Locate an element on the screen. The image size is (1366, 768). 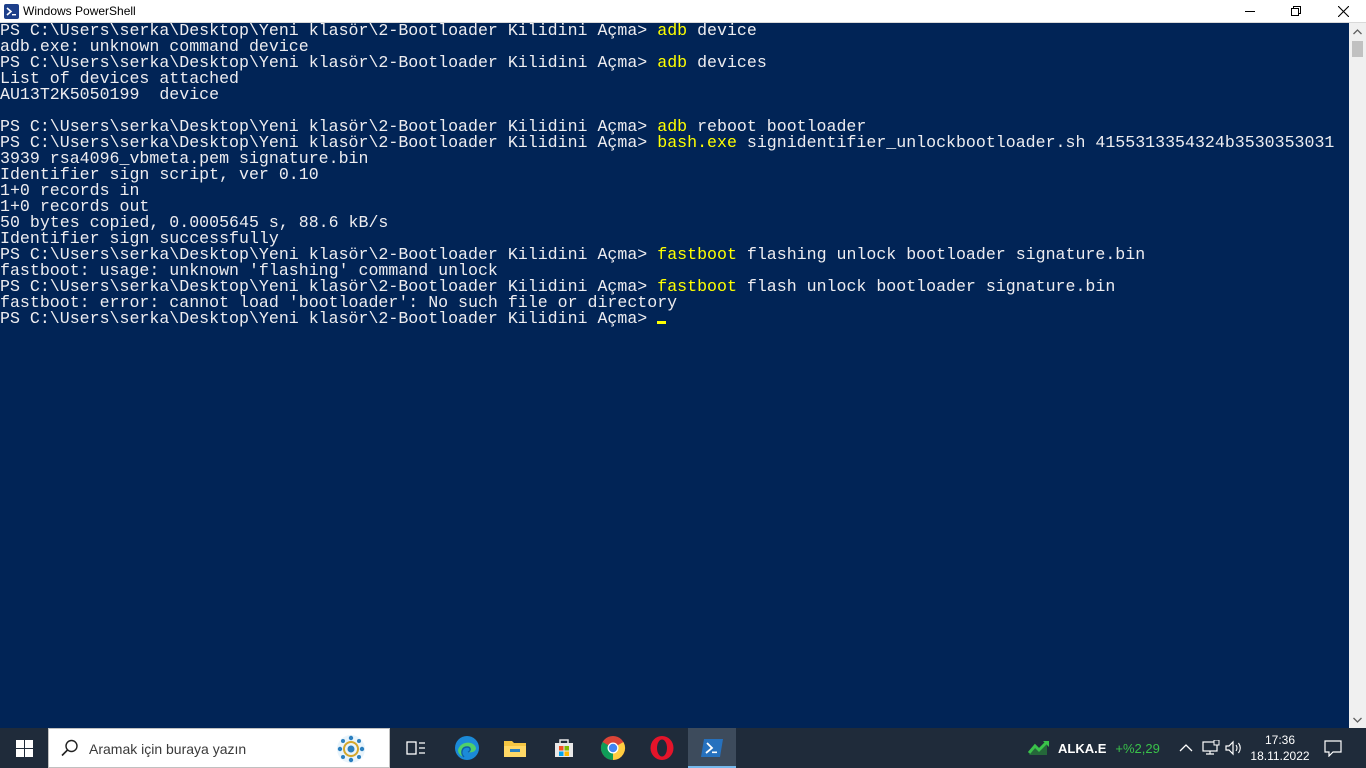
clock: 17:36 18.11.2022 is located at coordinates (1280, 748).